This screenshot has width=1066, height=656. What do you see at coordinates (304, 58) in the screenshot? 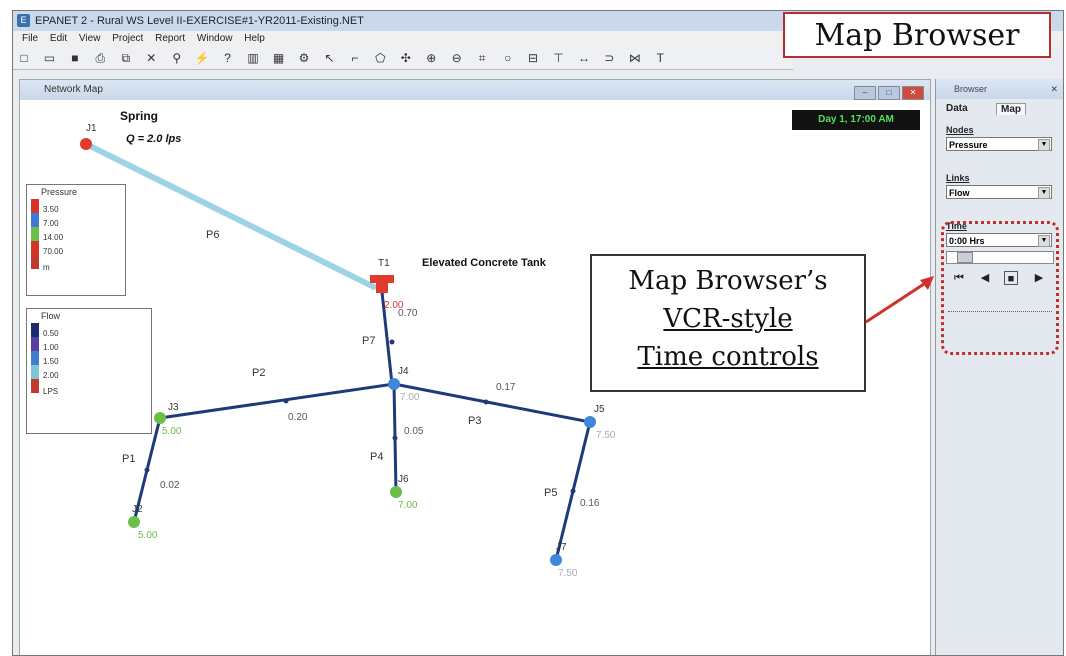
I see `options-icon: ⚙` at bounding box center [304, 58].